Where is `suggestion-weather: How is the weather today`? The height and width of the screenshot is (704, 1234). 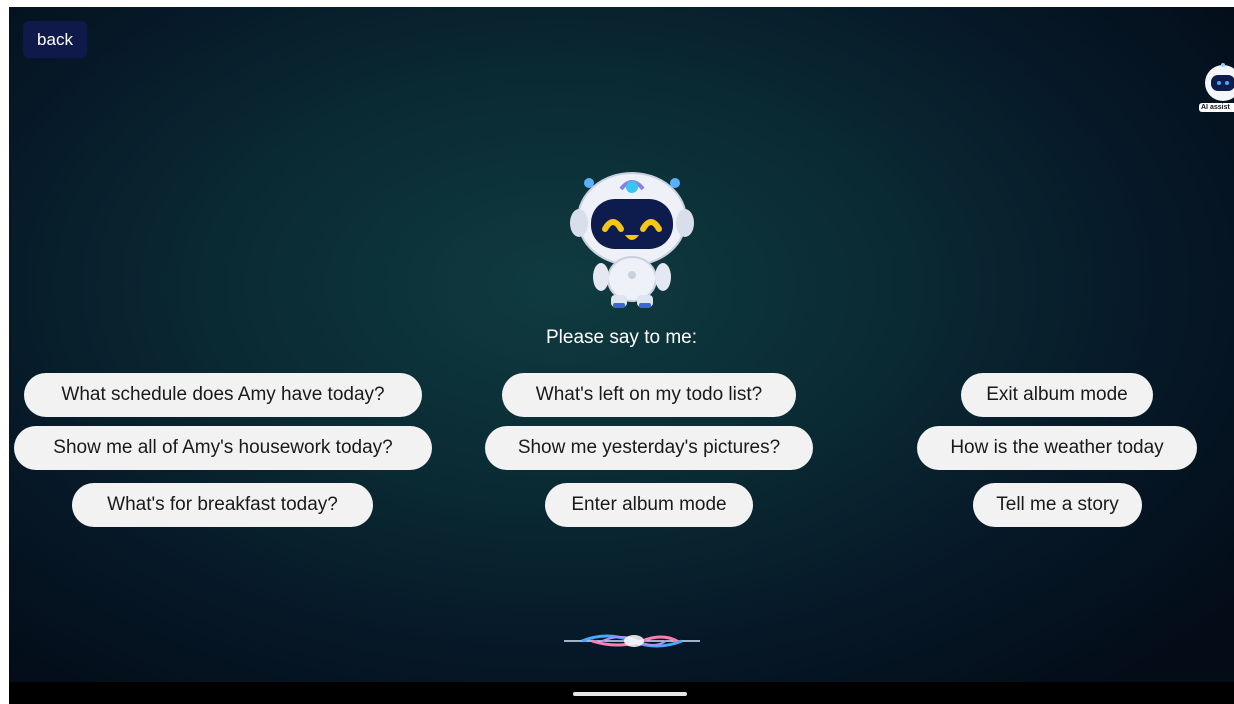
suggestion-weather: How is the weather today is located at coordinates (1057, 448).